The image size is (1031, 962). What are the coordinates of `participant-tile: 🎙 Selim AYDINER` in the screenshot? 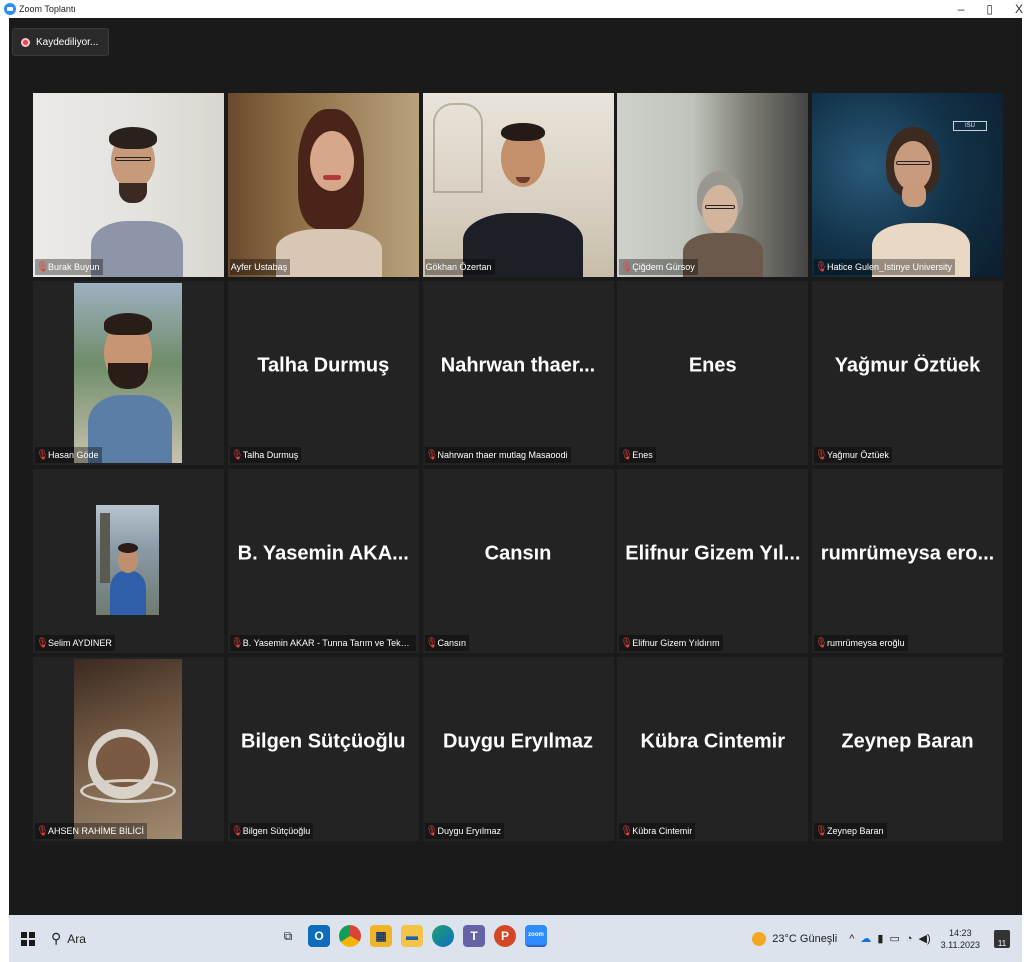 It's located at (128, 561).